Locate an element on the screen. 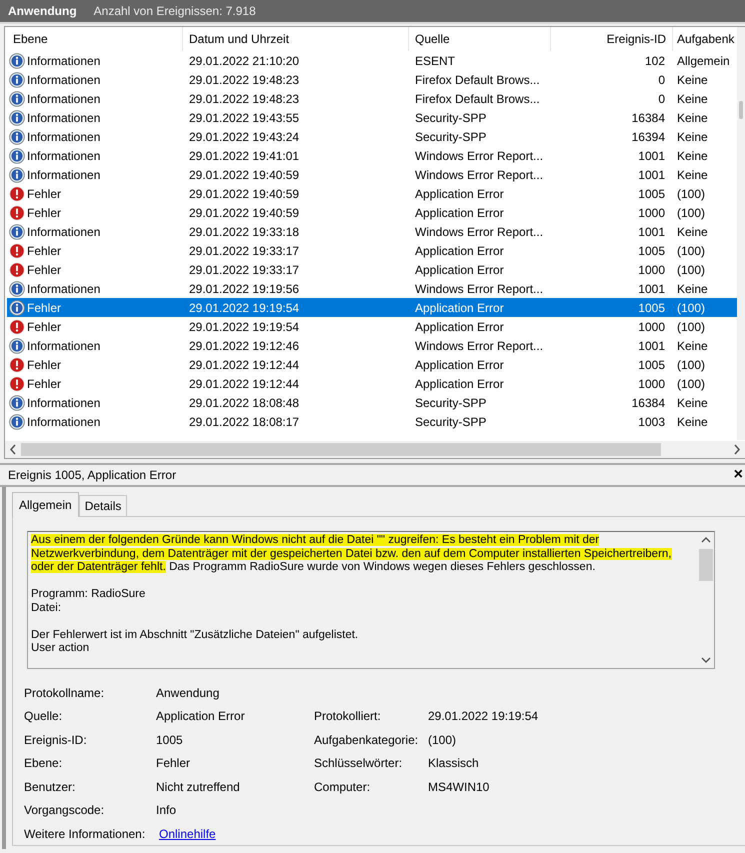 This screenshot has width=745, height=853. description-text: Der Fehlerwert ist im Abschnitt "Zusätzliche Dateien" aufgelistet. is located at coordinates (195, 635).